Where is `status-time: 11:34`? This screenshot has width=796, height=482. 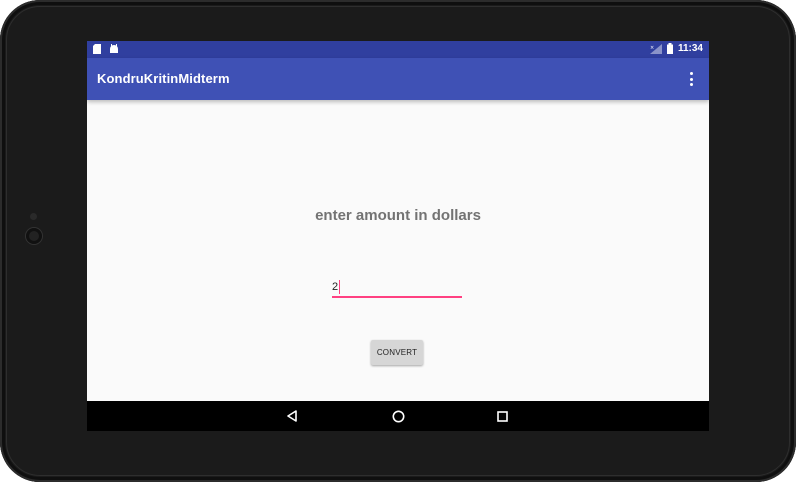 status-time: 11:34 is located at coordinates (690, 48).